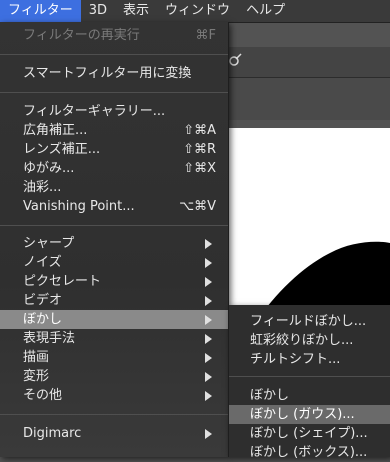  I want to click on menu-bar: フィルター 3D 表示 ウィンドウ ヘルプ, so click(195, 11).